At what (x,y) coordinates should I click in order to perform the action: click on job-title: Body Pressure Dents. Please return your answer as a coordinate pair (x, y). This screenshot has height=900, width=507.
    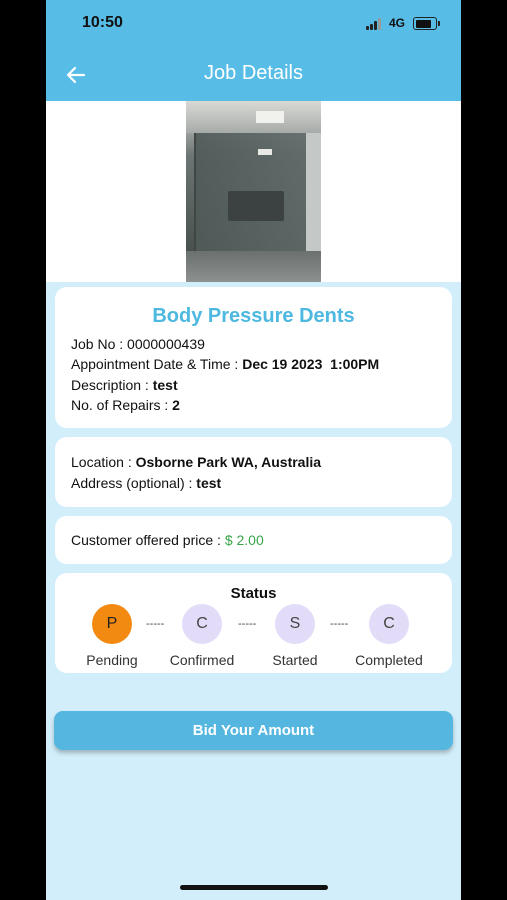
    Looking at the image, I should click on (253, 316).